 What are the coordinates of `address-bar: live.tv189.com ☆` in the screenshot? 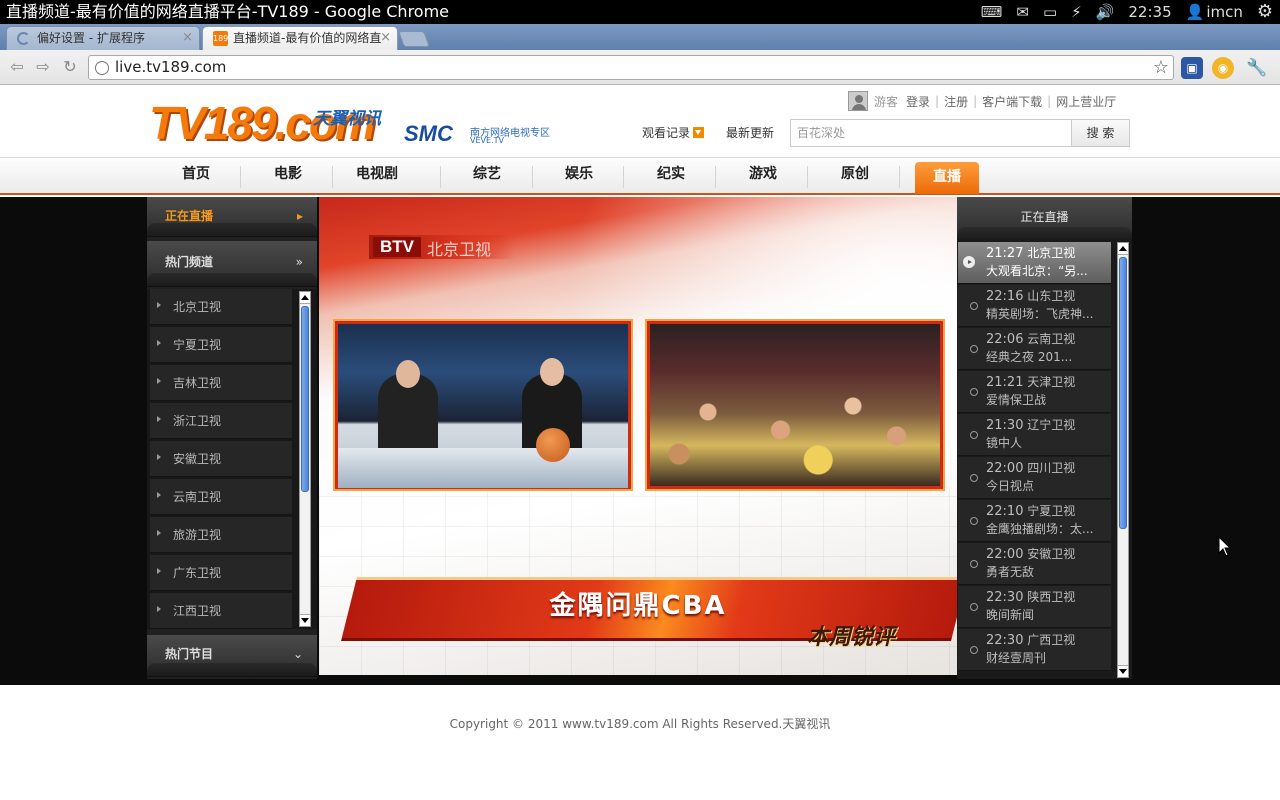 It's located at (631, 67).